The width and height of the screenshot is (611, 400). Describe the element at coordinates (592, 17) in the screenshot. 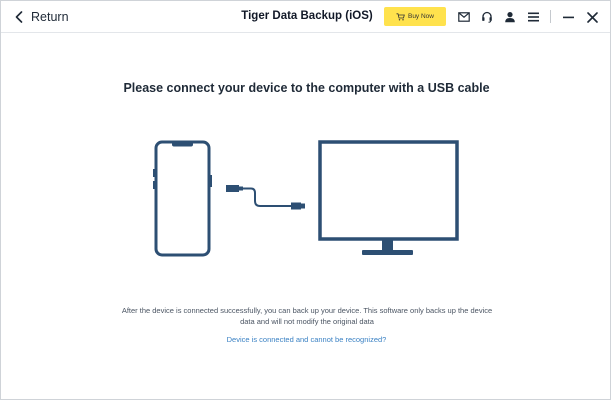

I see `close-icon` at that location.